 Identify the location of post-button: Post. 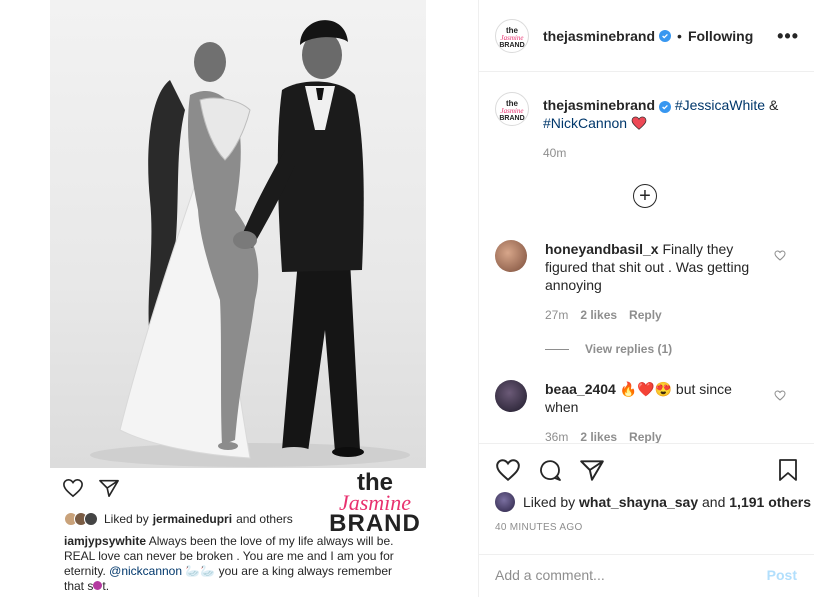
(782, 575).